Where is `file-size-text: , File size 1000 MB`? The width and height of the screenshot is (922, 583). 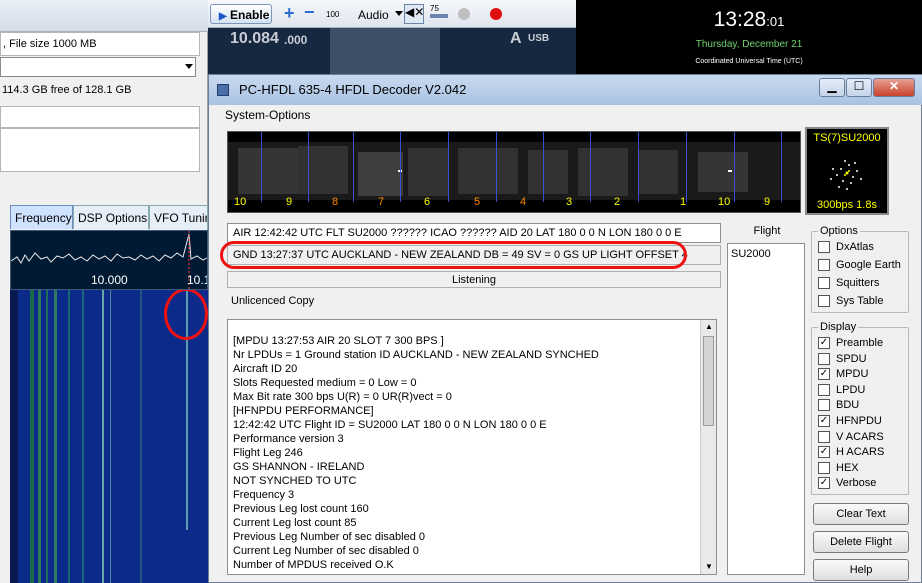 file-size-text: , File size 1000 MB is located at coordinates (50, 44).